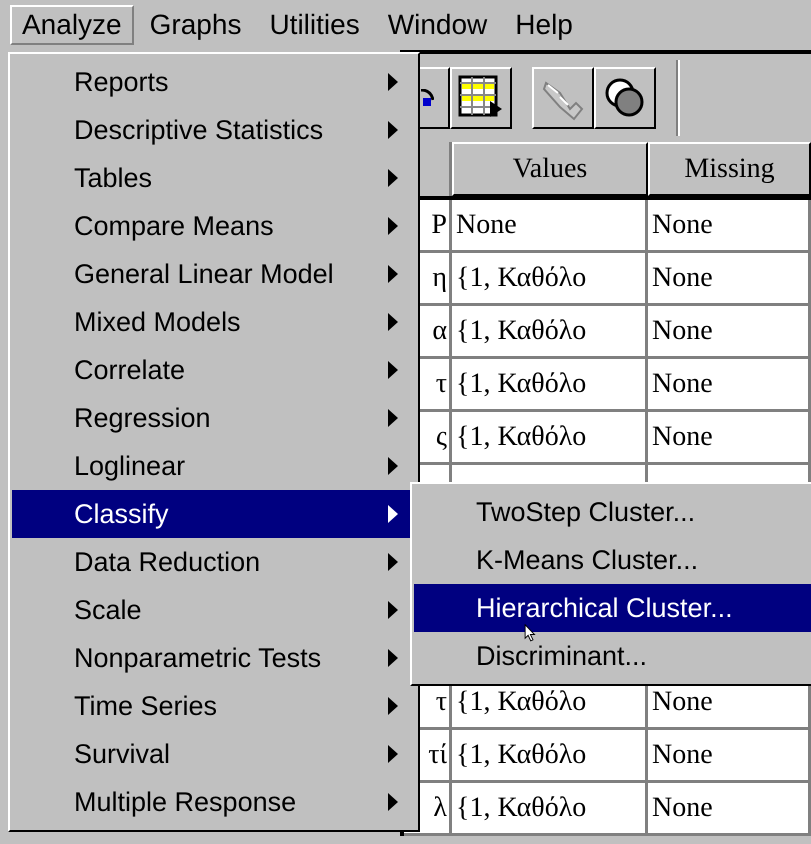 The height and width of the screenshot is (844, 811). What do you see at coordinates (729, 169) in the screenshot?
I see `column-header: Missing` at bounding box center [729, 169].